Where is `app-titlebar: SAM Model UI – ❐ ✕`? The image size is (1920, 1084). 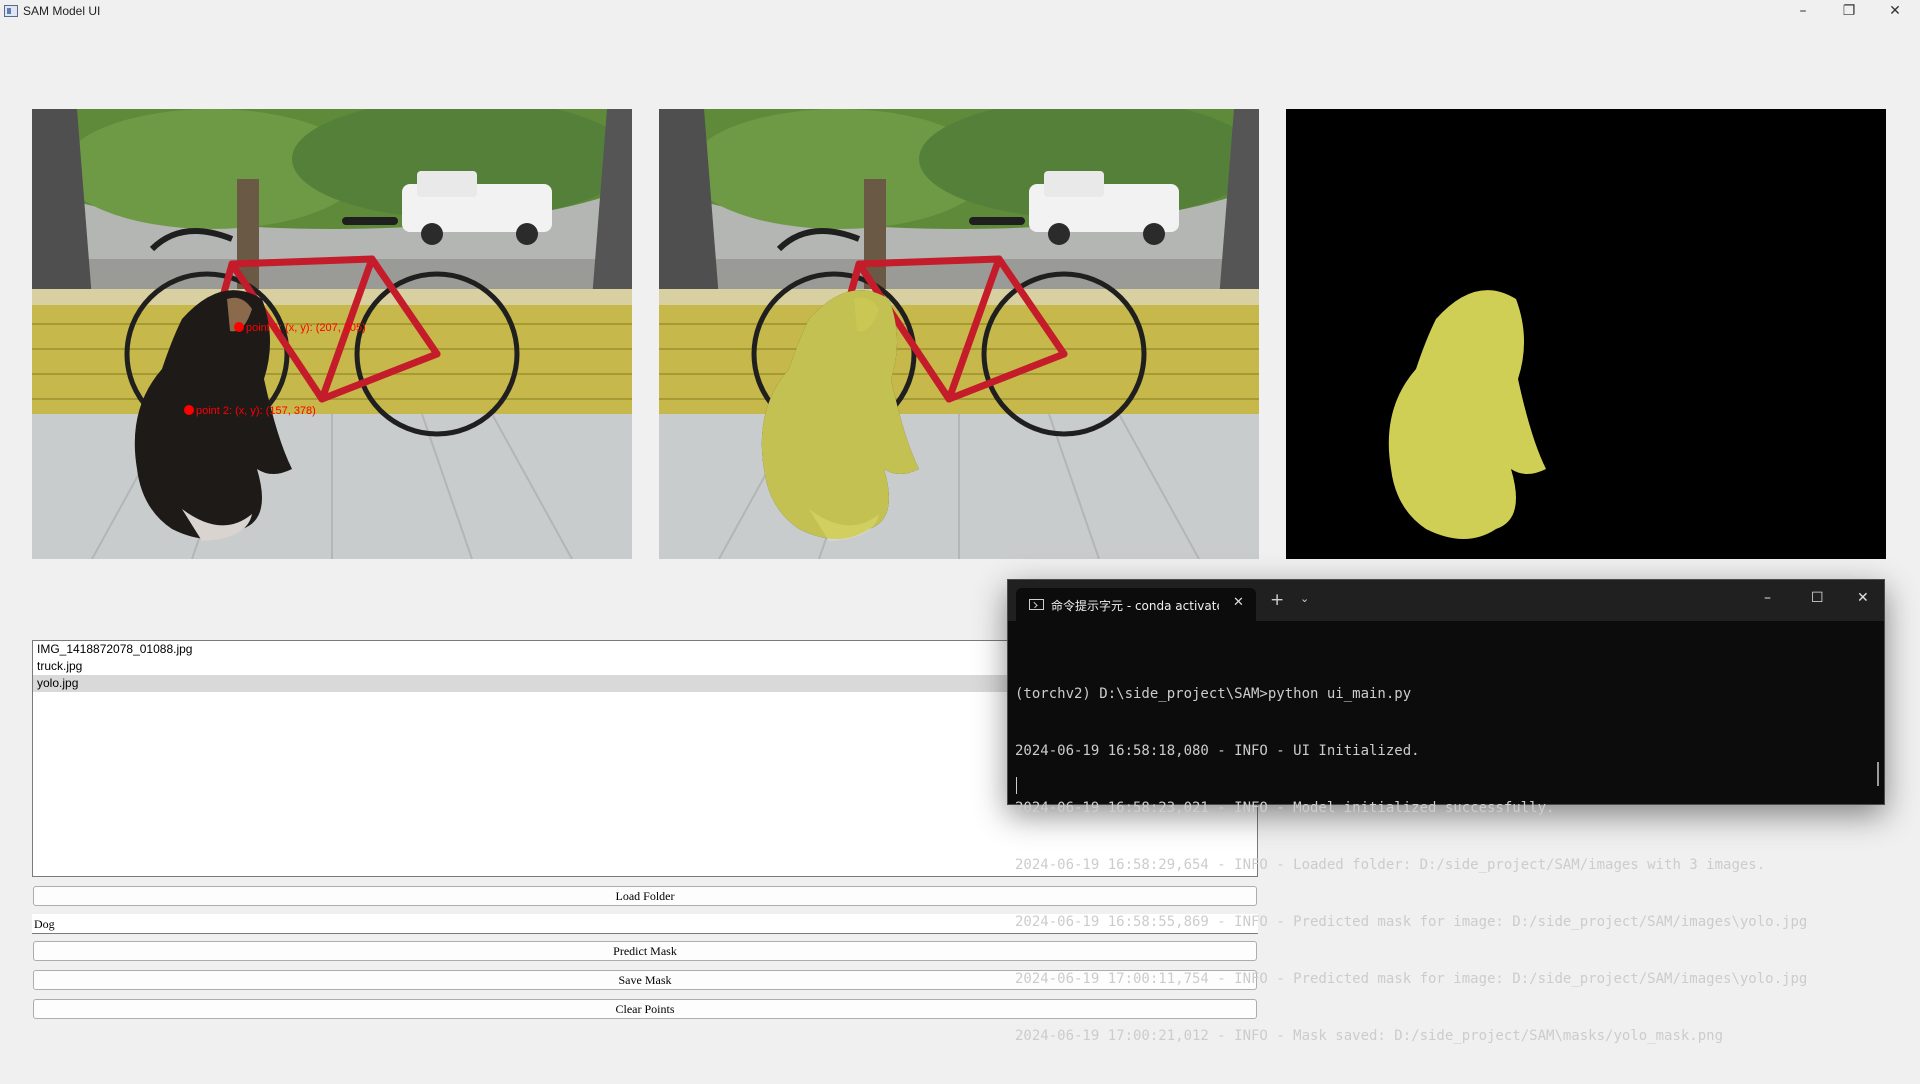 app-titlebar: SAM Model UI – ❐ ✕ is located at coordinates (960, 12).